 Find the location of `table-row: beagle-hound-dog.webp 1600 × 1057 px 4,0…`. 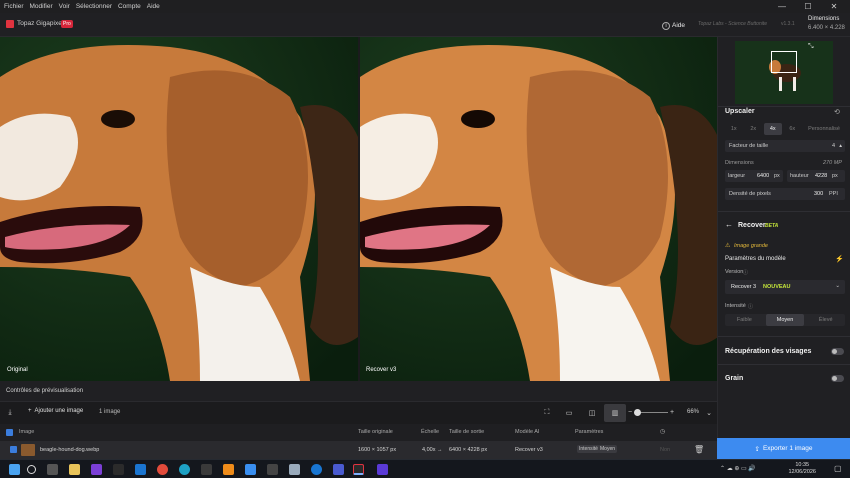

table-row: beagle-hound-dog.webp 1600 × 1057 px 4,0… is located at coordinates (358, 450).